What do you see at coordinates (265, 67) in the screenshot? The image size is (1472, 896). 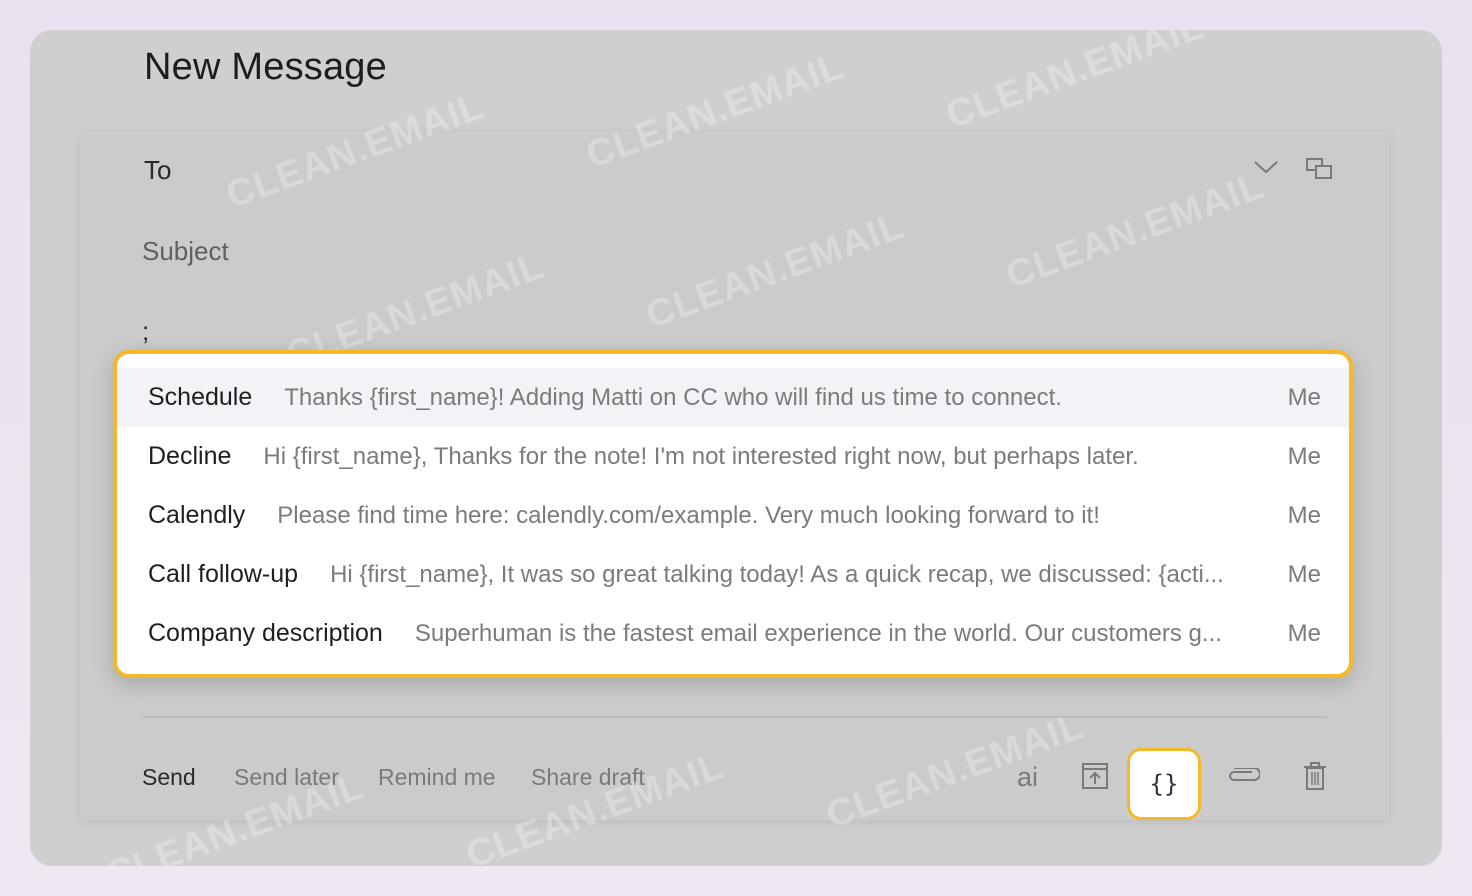 I see `page-title: New Message` at bounding box center [265, 67].